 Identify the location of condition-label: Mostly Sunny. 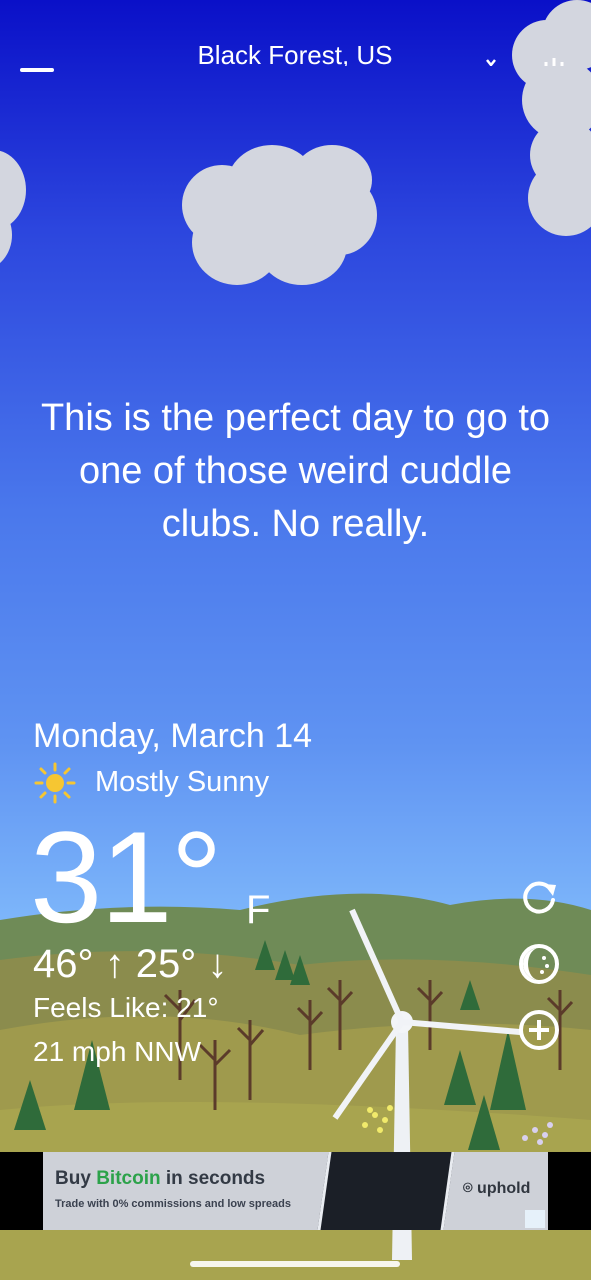
(182, 782).